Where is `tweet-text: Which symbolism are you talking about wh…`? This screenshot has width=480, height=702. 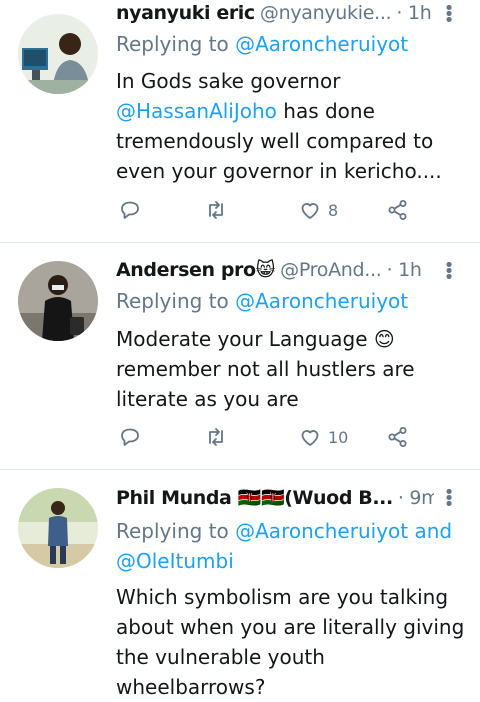
tweet-text: Which symbolism are you talking about wh… is located at coordinates (290, 642).